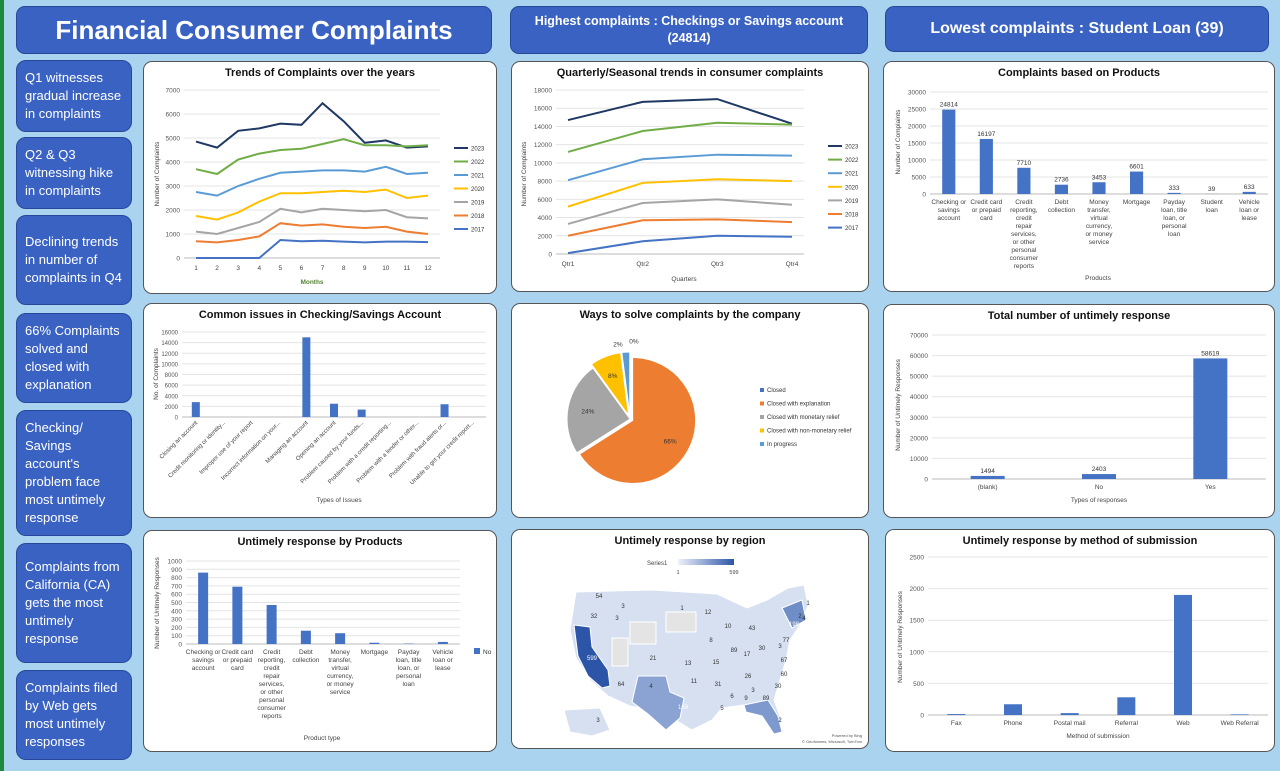  Describe the element at coordinates (478, 217) in the screenshot. I see `legend-label: 2018` at that location.